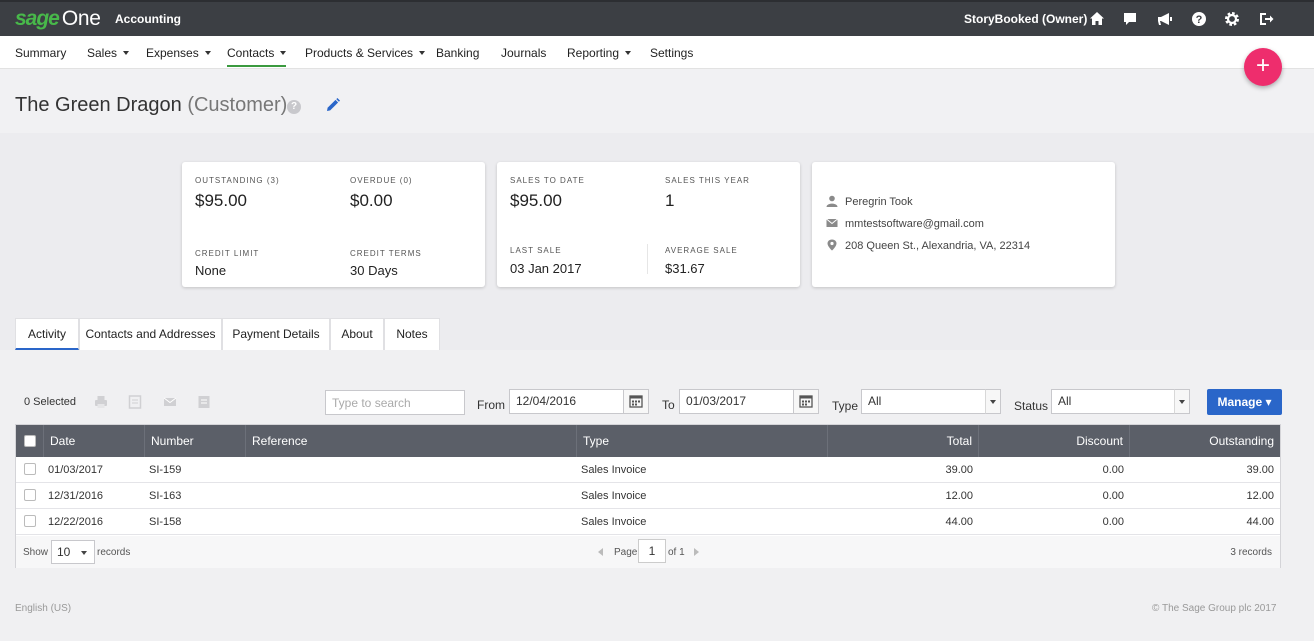 Image resolution: width=1314 pixels, height=641 pixels. Describe the element at coordinates (1097, 19) in the screenshot. I see `home-icon` at that location.